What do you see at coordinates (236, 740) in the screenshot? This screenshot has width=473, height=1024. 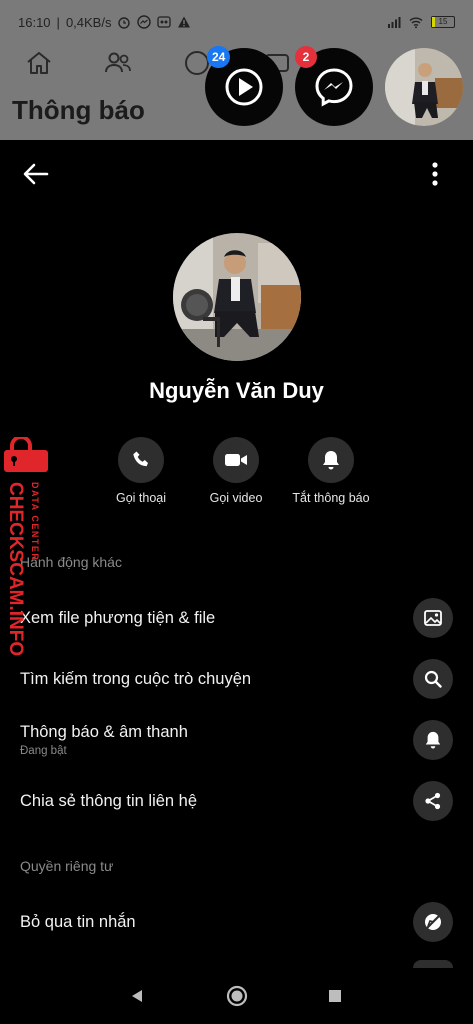 I see `row-notifications-sounds: Thông báo & âm thanh Đang bật` at bounding box center [236, 740].